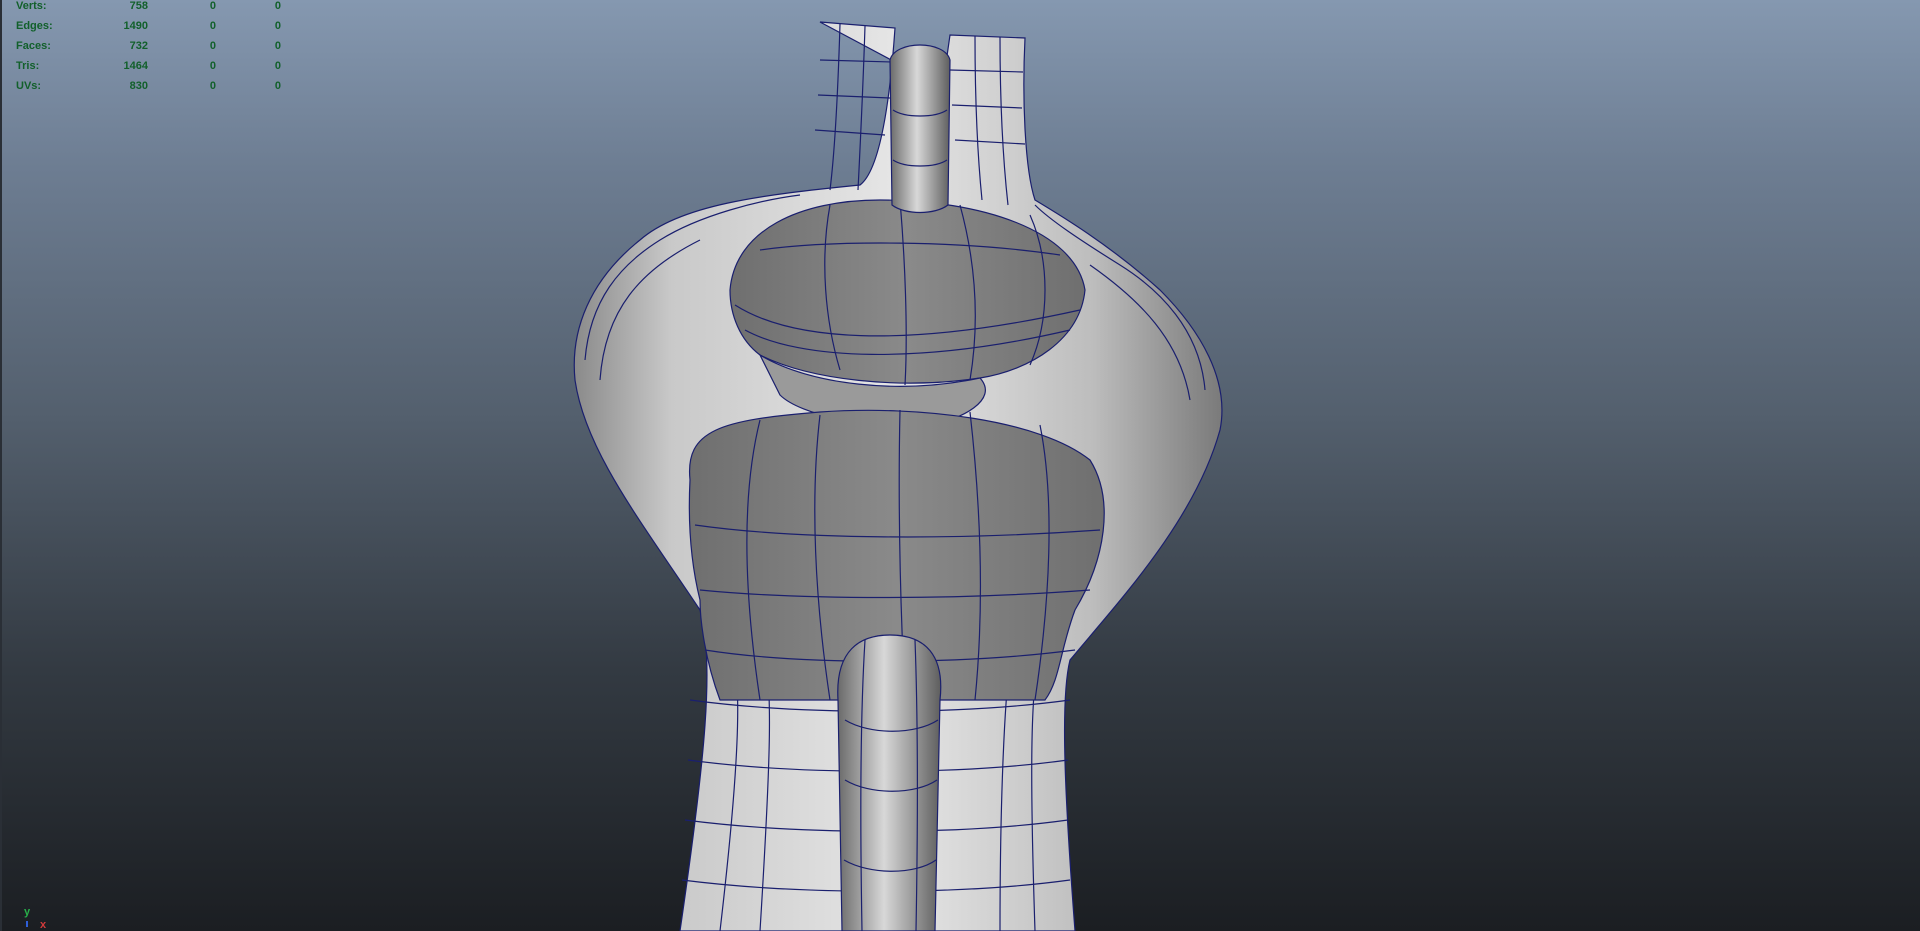 The image size is (1920, 931). I want to click on hud-value: 758, so click(138, 6).